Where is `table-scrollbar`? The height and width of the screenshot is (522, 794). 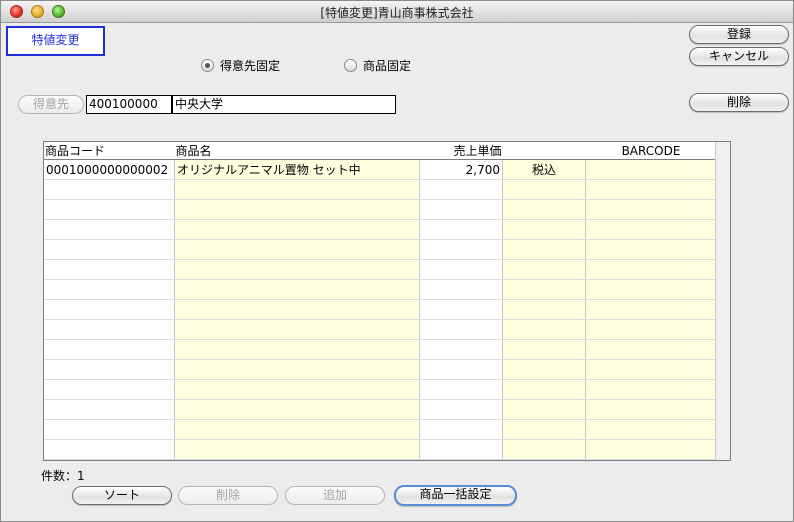
table-scrollbar is located at coordinates (722, 301).